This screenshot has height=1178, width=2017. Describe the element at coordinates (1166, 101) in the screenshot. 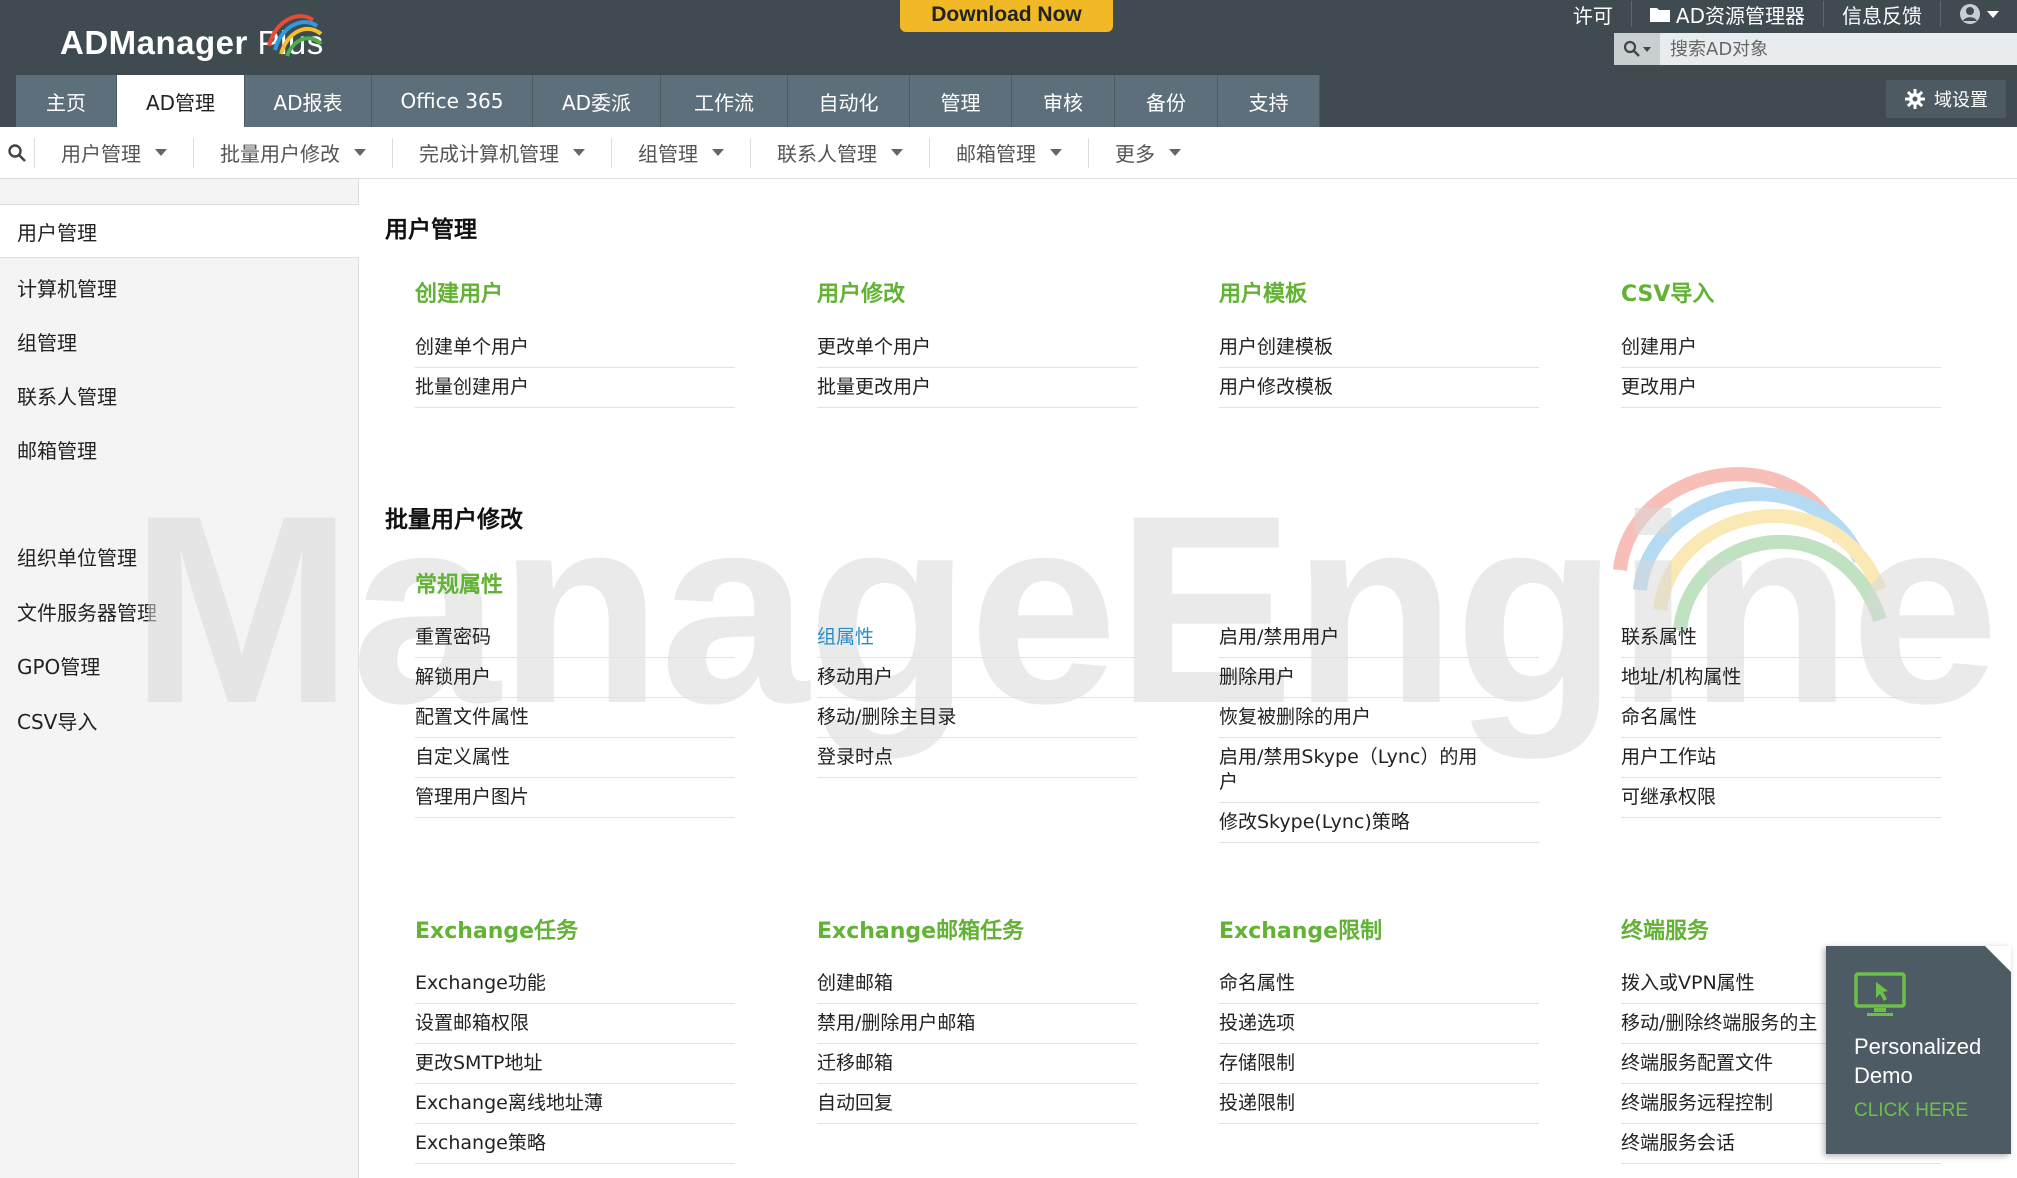

I see `tab-backup: 备份` at that location.